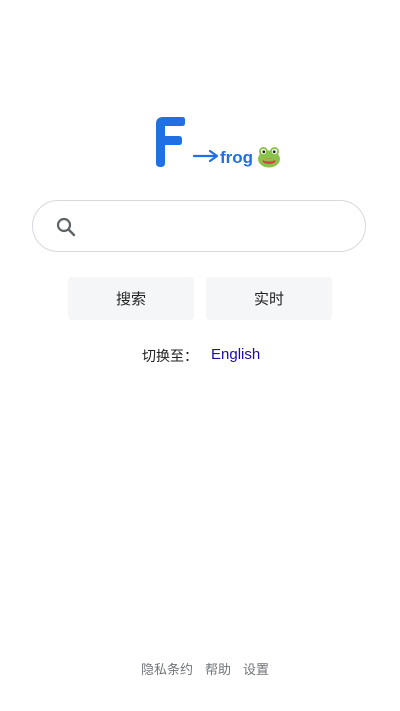 The image size is (400, 711). Describe the element at coordinates (170, 142) in the screenshot. I see `logo-f-letter` at that location.